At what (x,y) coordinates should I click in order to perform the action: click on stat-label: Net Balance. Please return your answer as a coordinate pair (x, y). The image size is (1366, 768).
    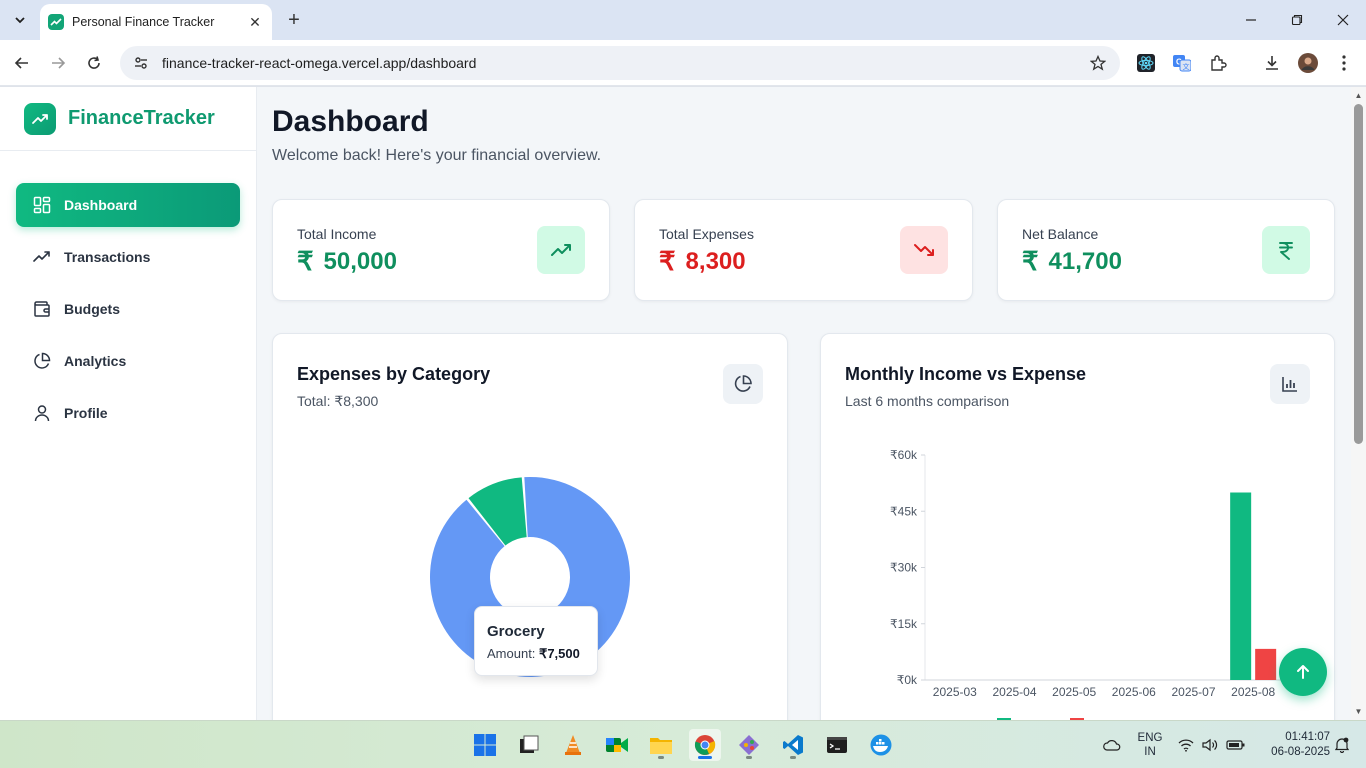
    Looking at the image, I should click on (1060, 234).